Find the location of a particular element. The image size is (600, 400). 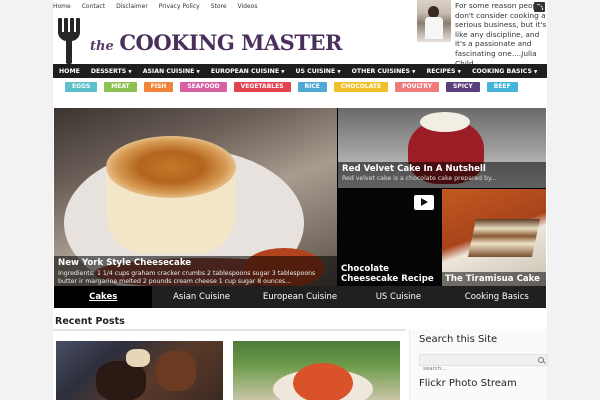

flickr-widget-title: Flickr Photo Stream is located at coordinates (468, 383).